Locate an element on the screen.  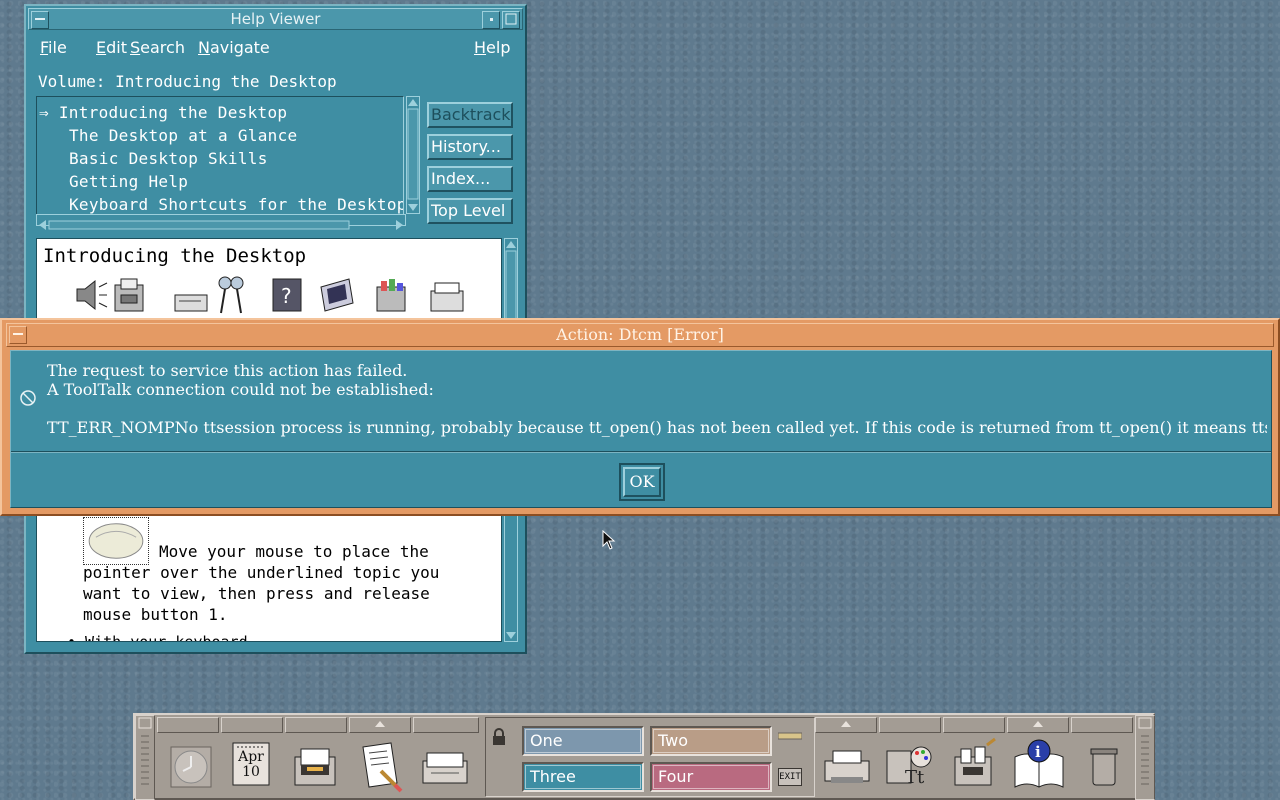
dialog-separator is located at coordinates (641, 452).